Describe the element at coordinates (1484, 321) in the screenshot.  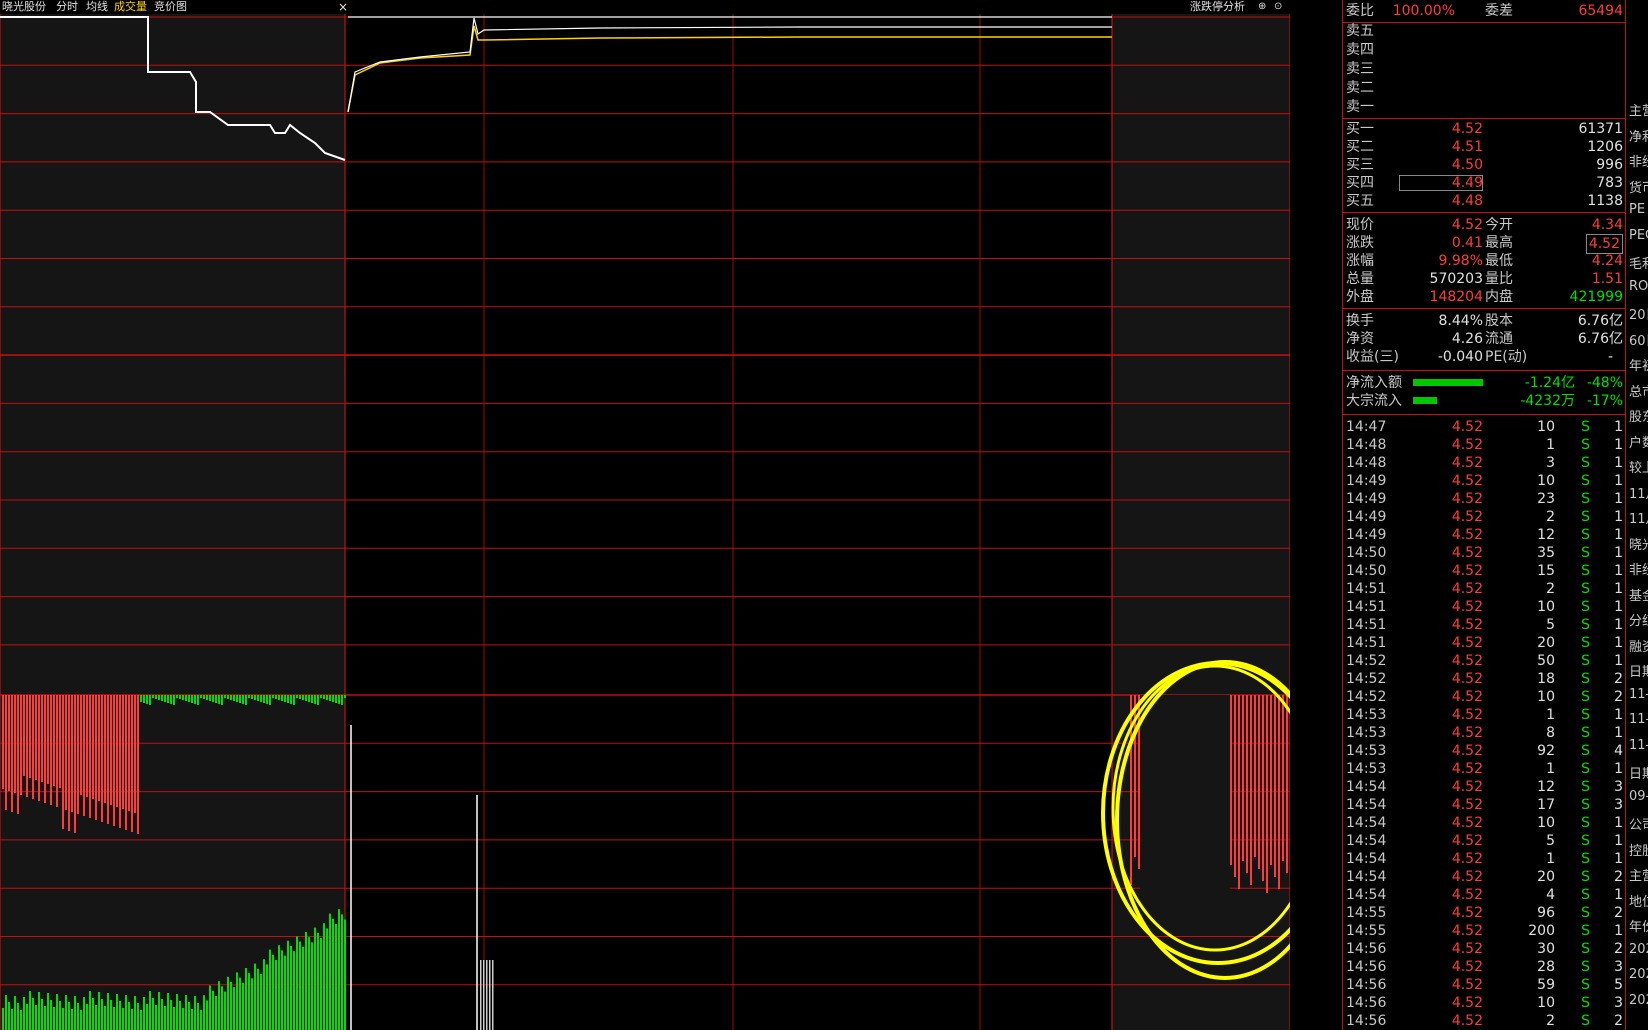
I see `quote-row-6: 换手 8.44% 股本 6.76亿` at that location.